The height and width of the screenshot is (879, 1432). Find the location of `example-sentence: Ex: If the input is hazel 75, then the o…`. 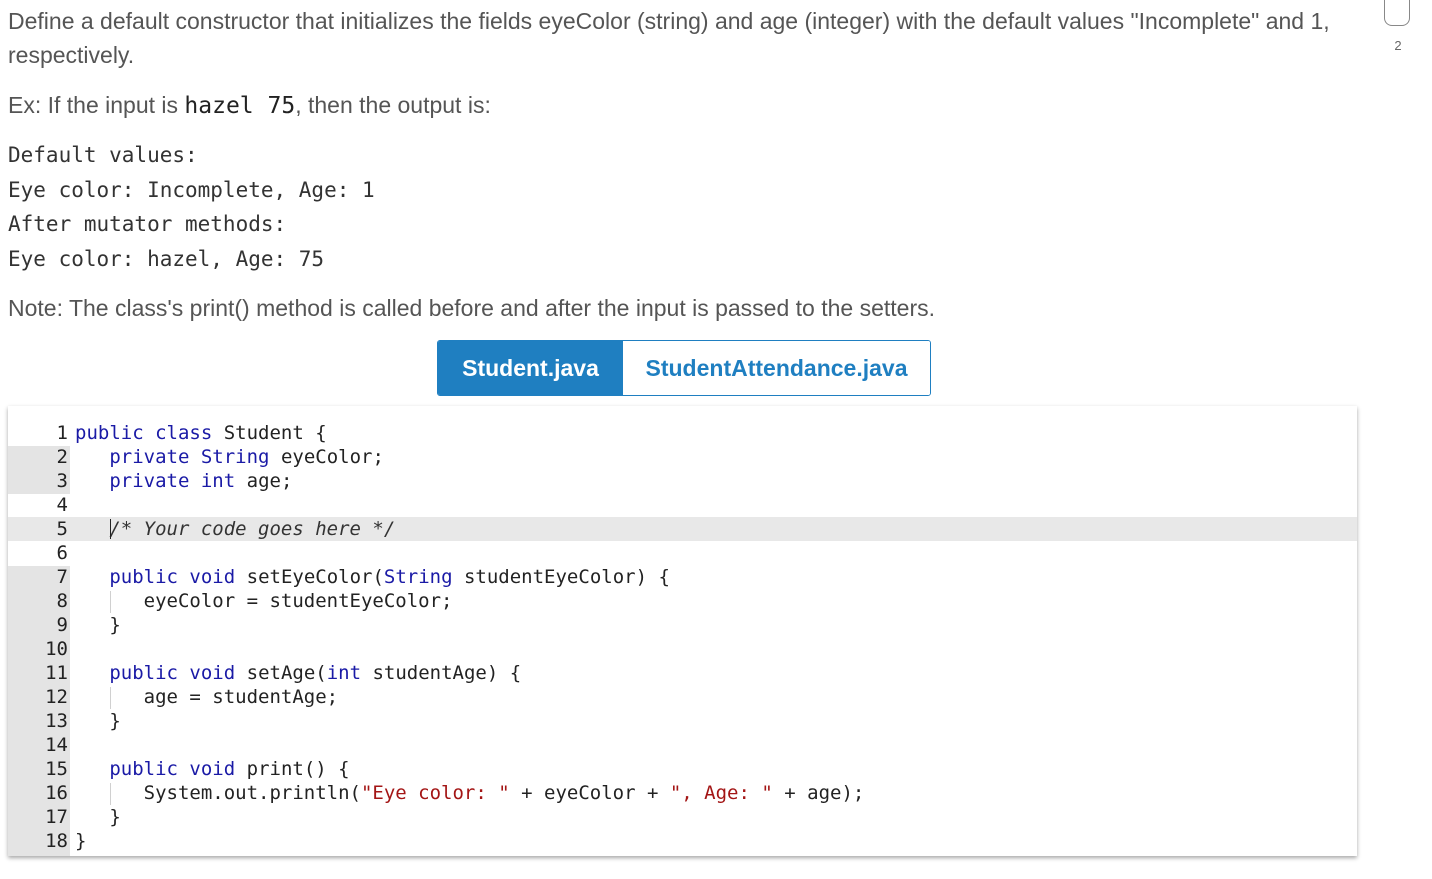

example-sentence: Ex: If the input is hazel 75, then the o… is located at coordinates (688, 105).